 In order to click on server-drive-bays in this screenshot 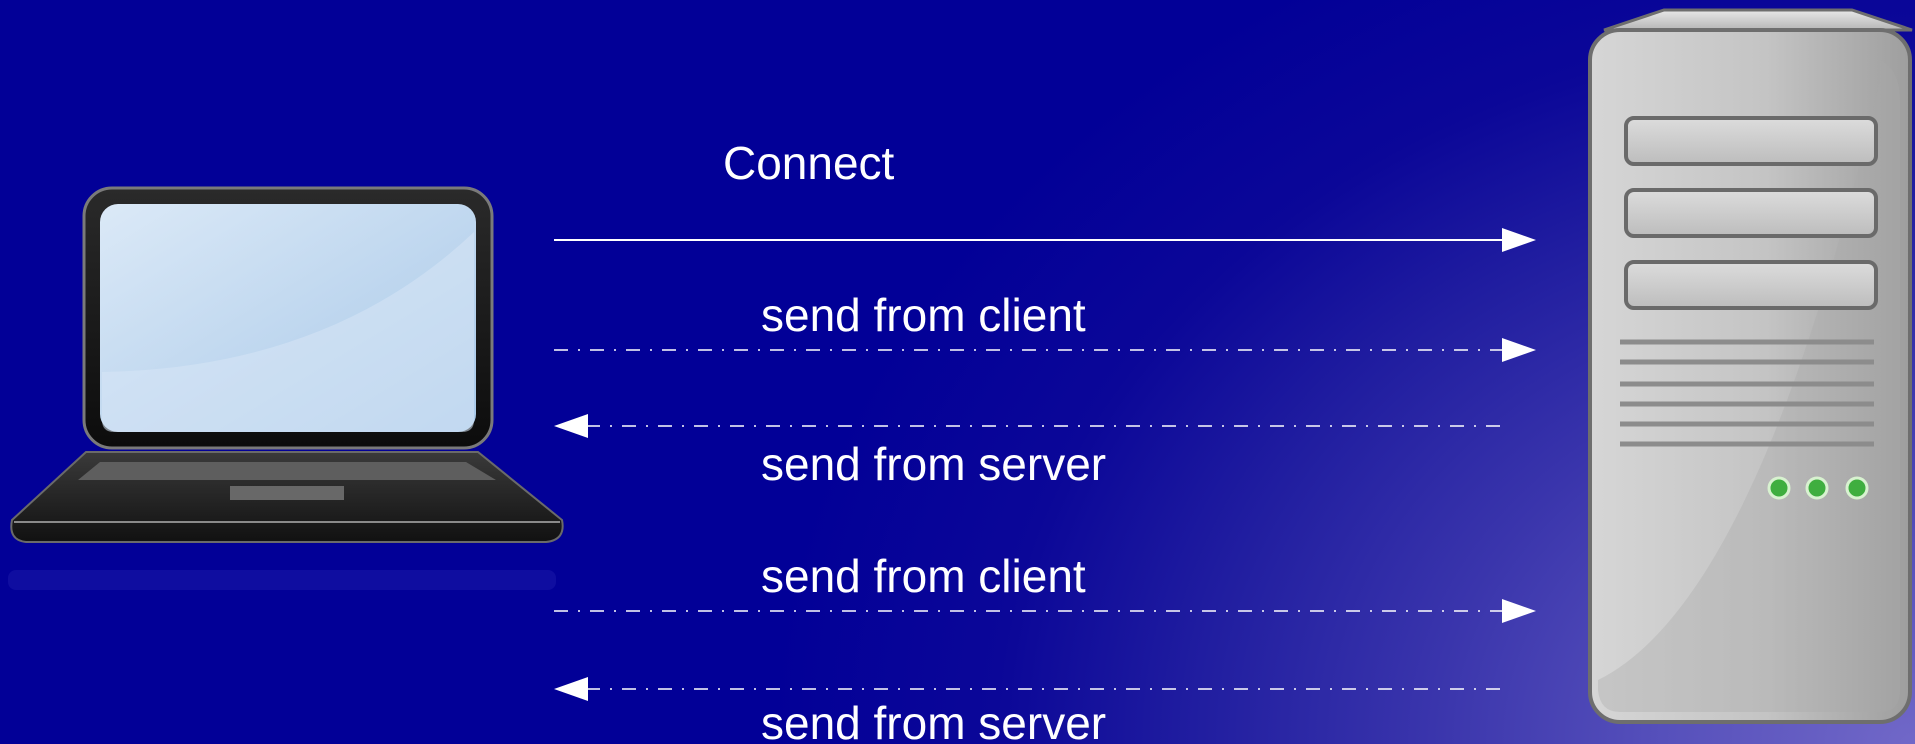, I will do `click(1751, 213)`.